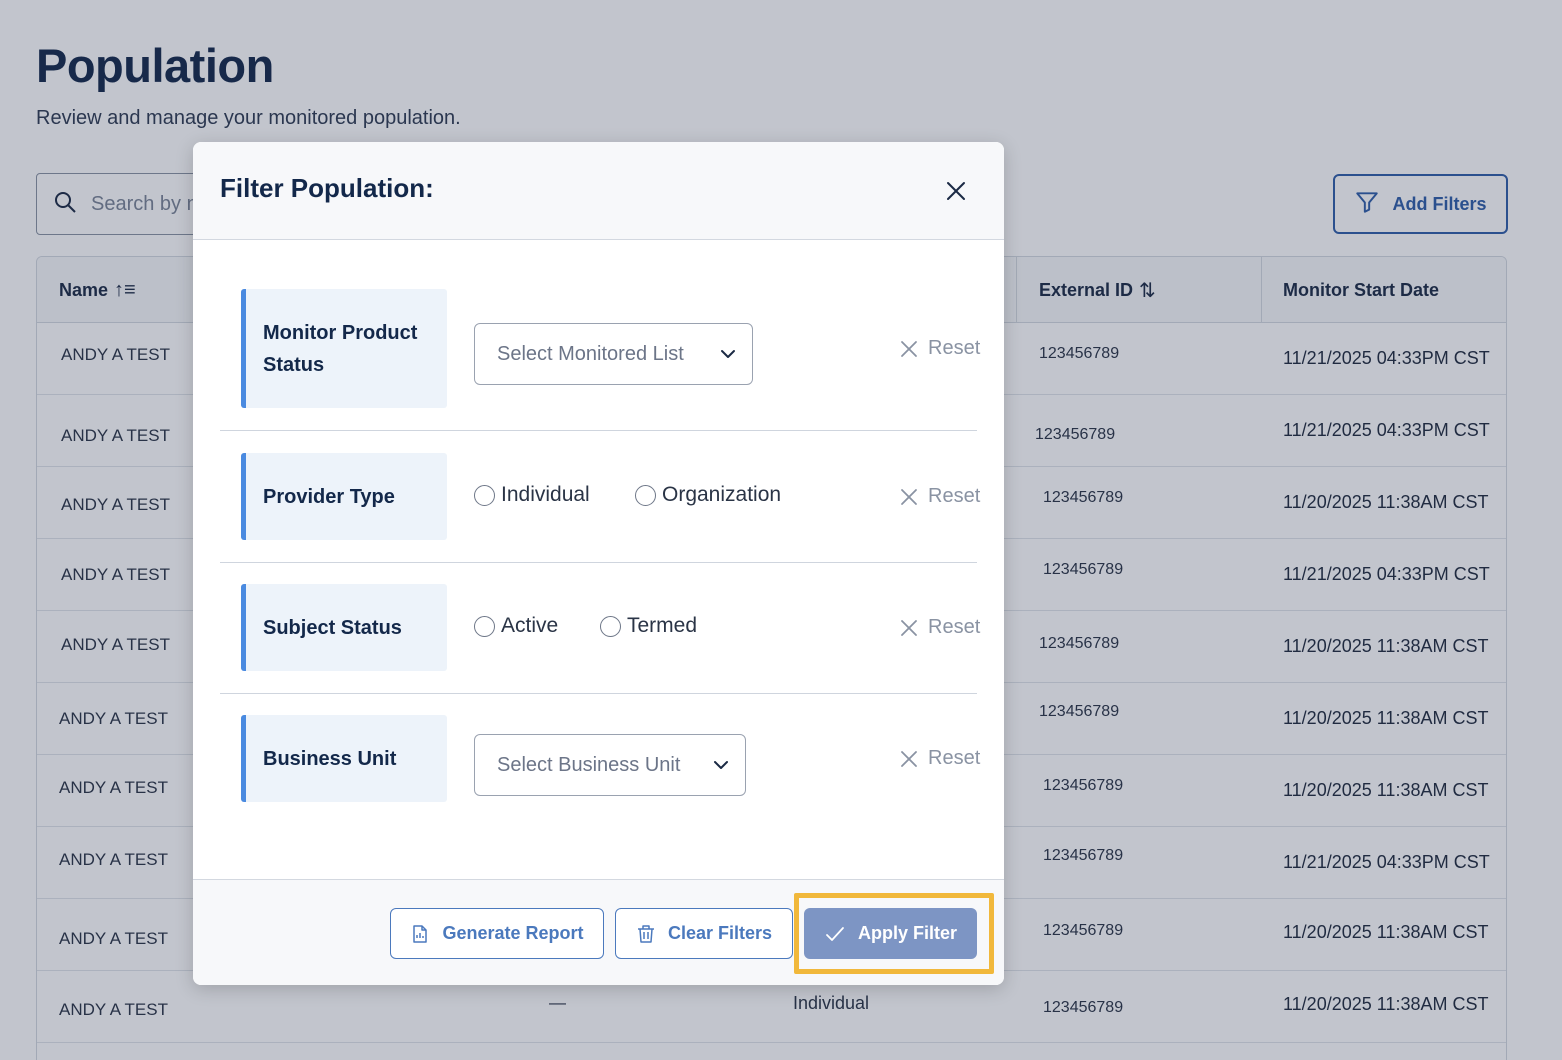 This screenshot has height=1060, width=1562. I want to click on reset-provider-type: Reset, so click(940, 496).